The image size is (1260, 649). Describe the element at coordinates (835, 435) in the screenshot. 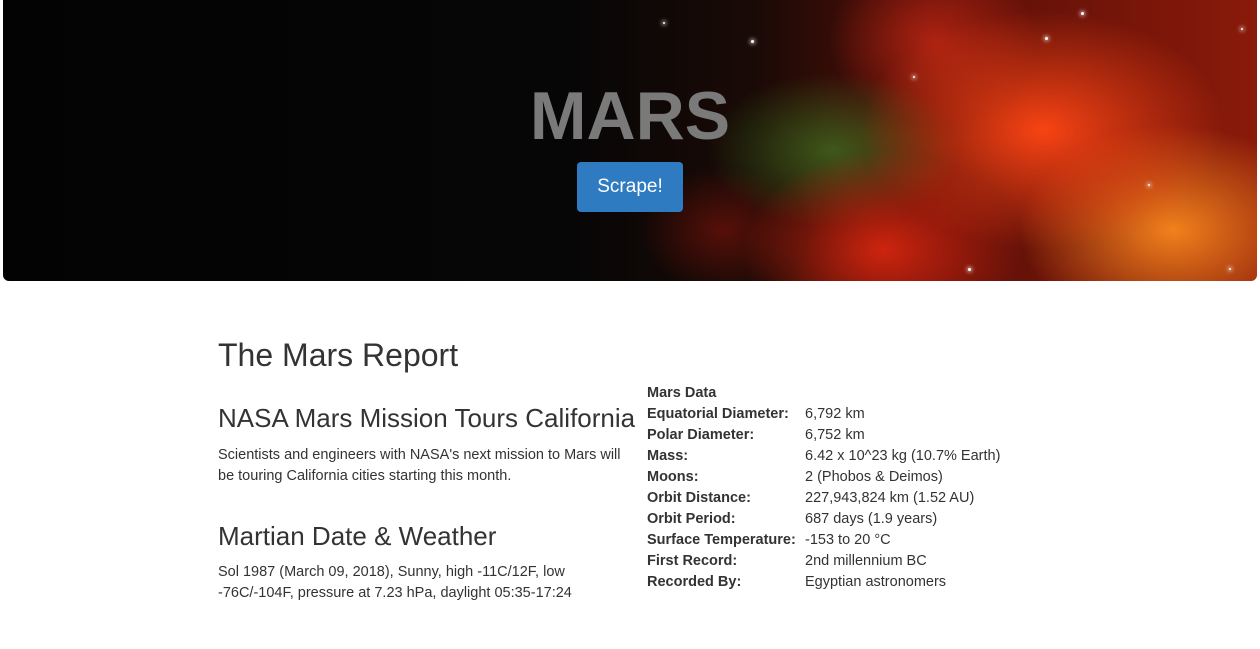

I see `fact-value: 6,752 km` at that location.